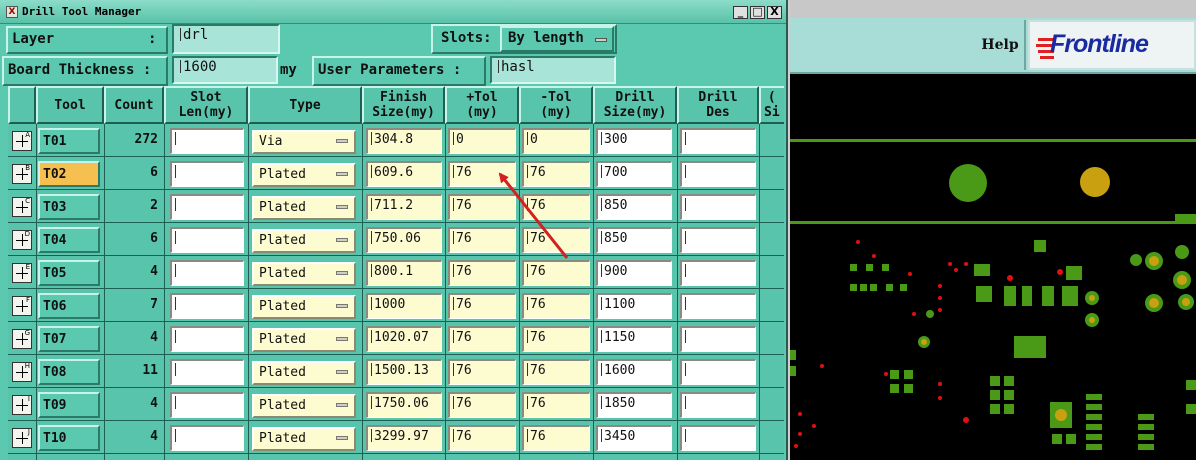  Describe the element at coordinates (1099, 44) in the screenshot. I see `logo-text: Frontline` at that location.